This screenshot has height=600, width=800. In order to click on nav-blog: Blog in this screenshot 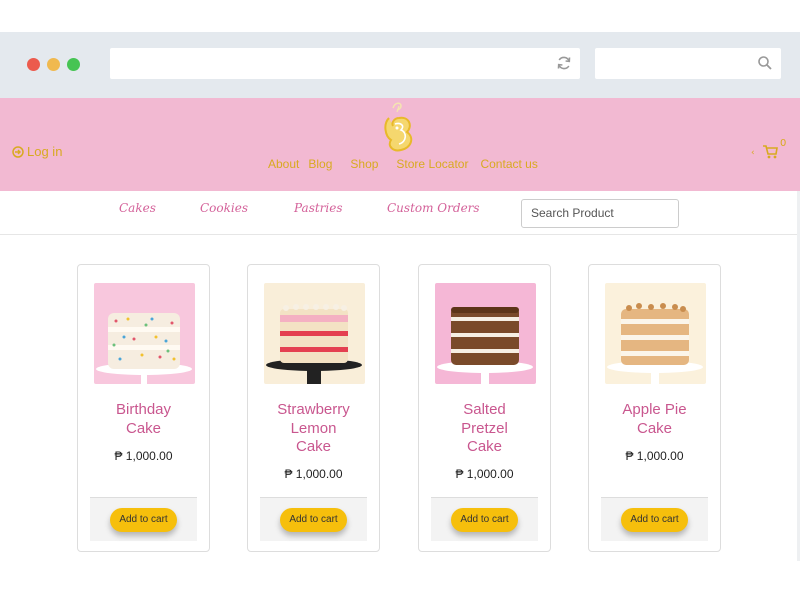, I will do `click(320, 164)`.